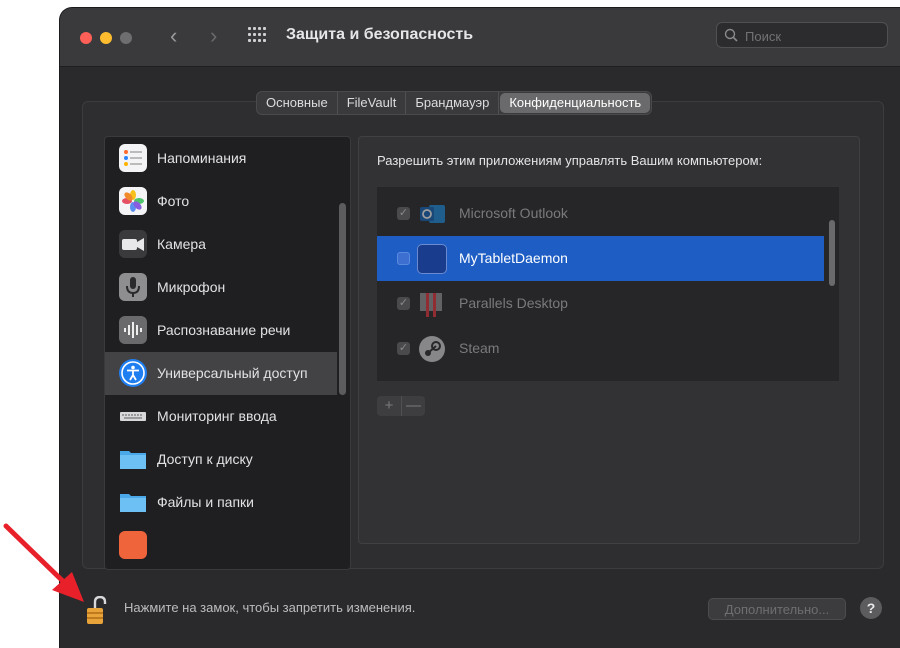 This screenshot has width=900, height=648. I want to click on sidebar-item-label: Мониторинг ввода, so click(217, 416).